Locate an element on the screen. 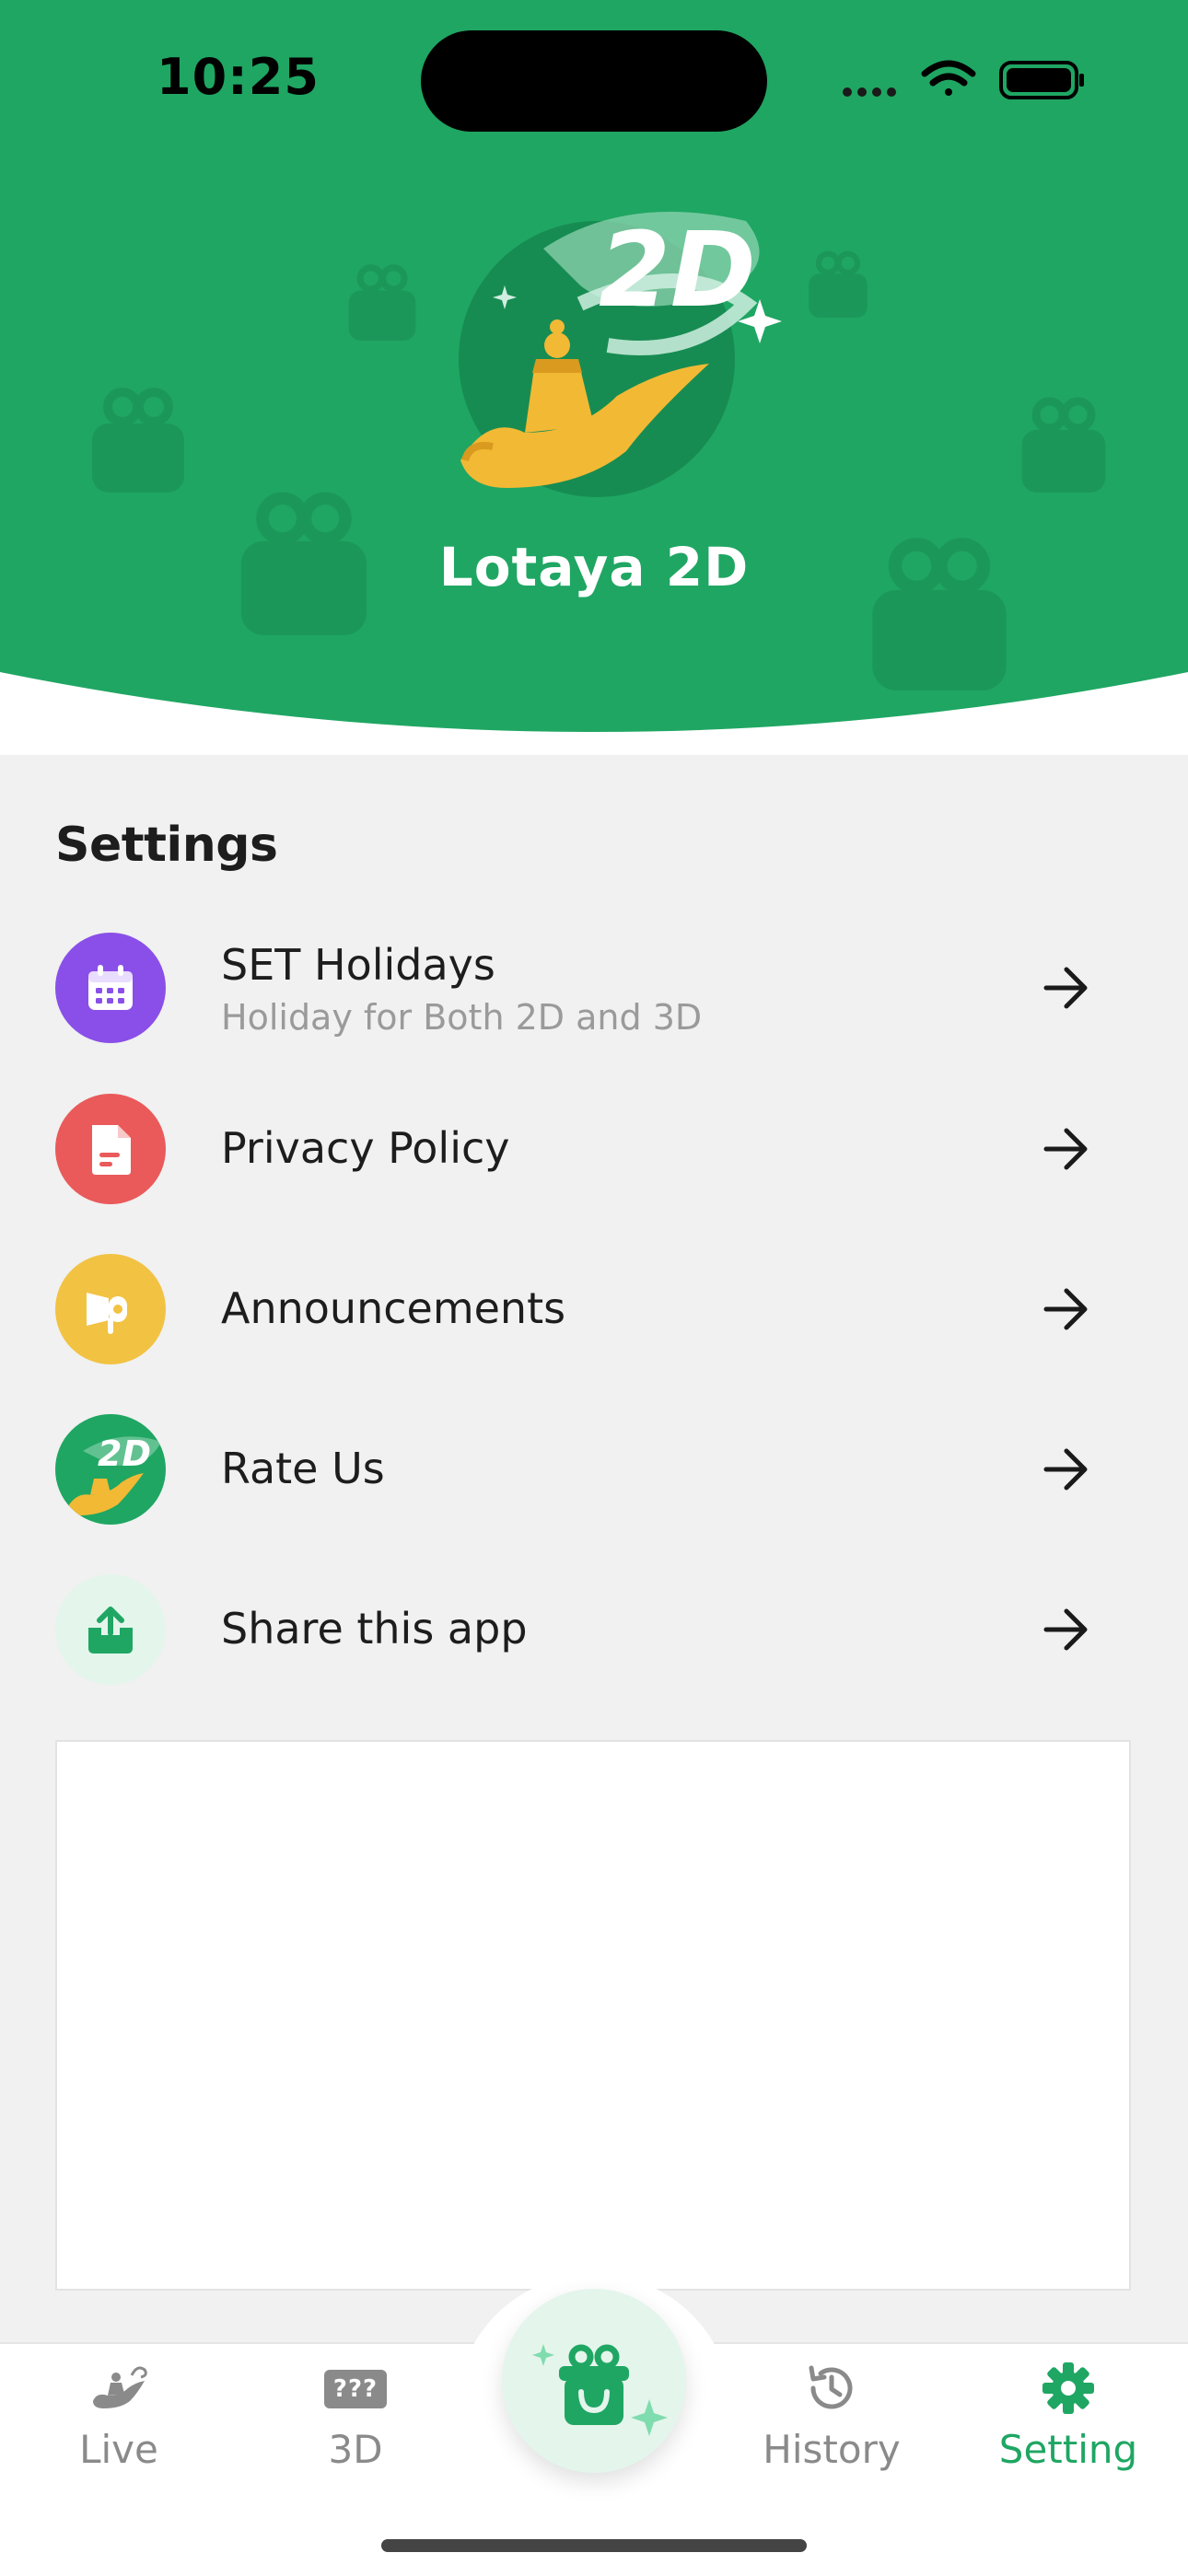 This screenshot has width=1188, height=2576. tab-label: Live is located at coordinates (119, 2449).